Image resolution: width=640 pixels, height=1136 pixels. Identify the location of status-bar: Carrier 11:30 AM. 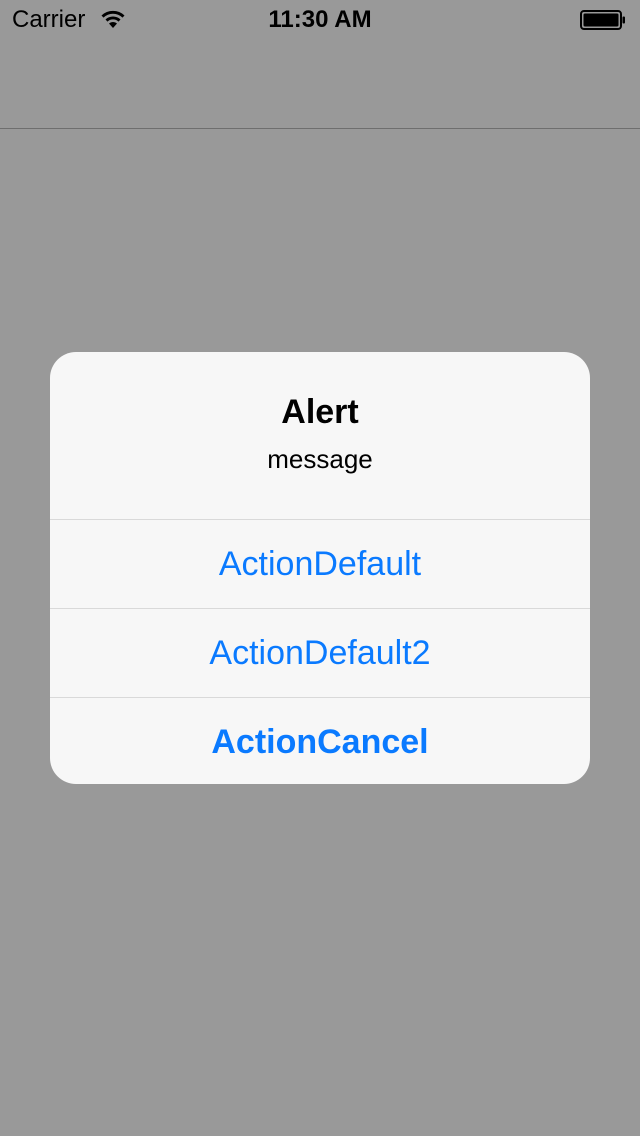
(320, 20).